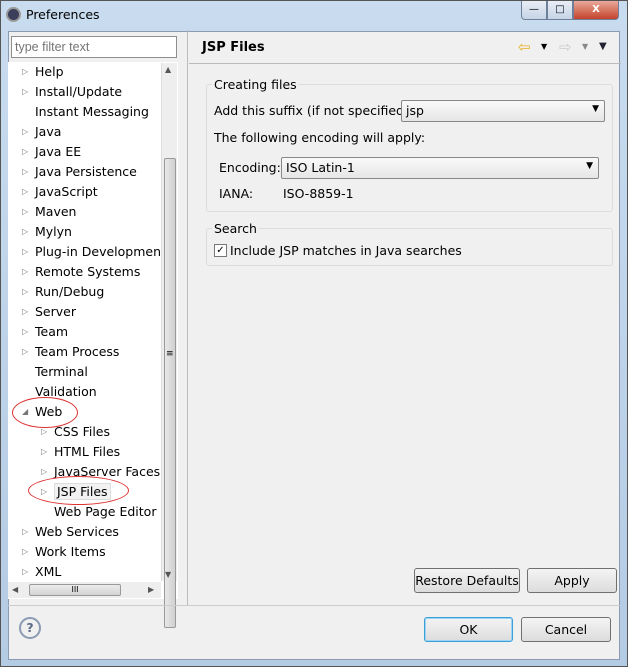 This screenshot has height=667, width=628. I want to click on tree-item: ▷ JSP Files, so click(76, 492).